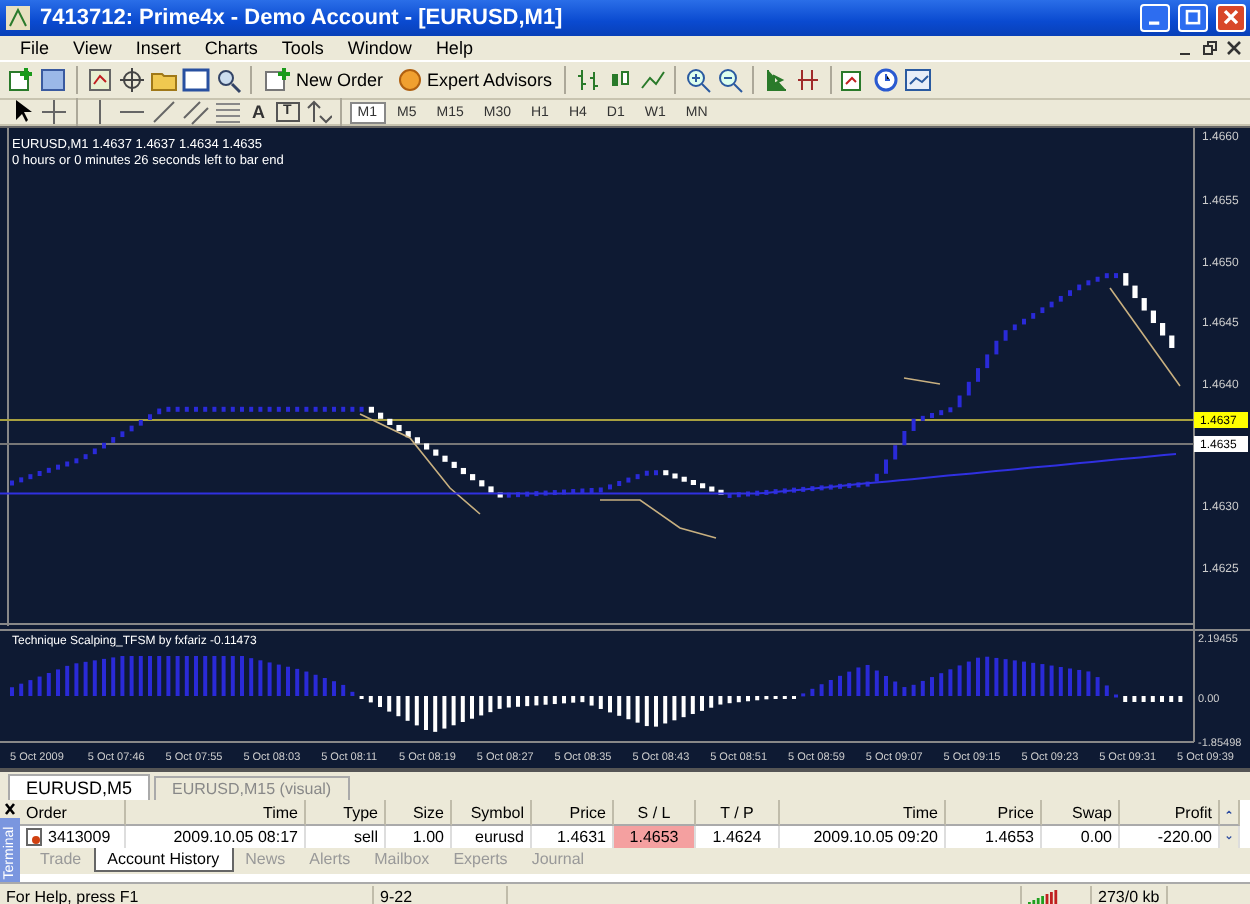 The height and width of the screenshot is (904, 1250). I want to click on menu-item: Charts, so click(231, 48).